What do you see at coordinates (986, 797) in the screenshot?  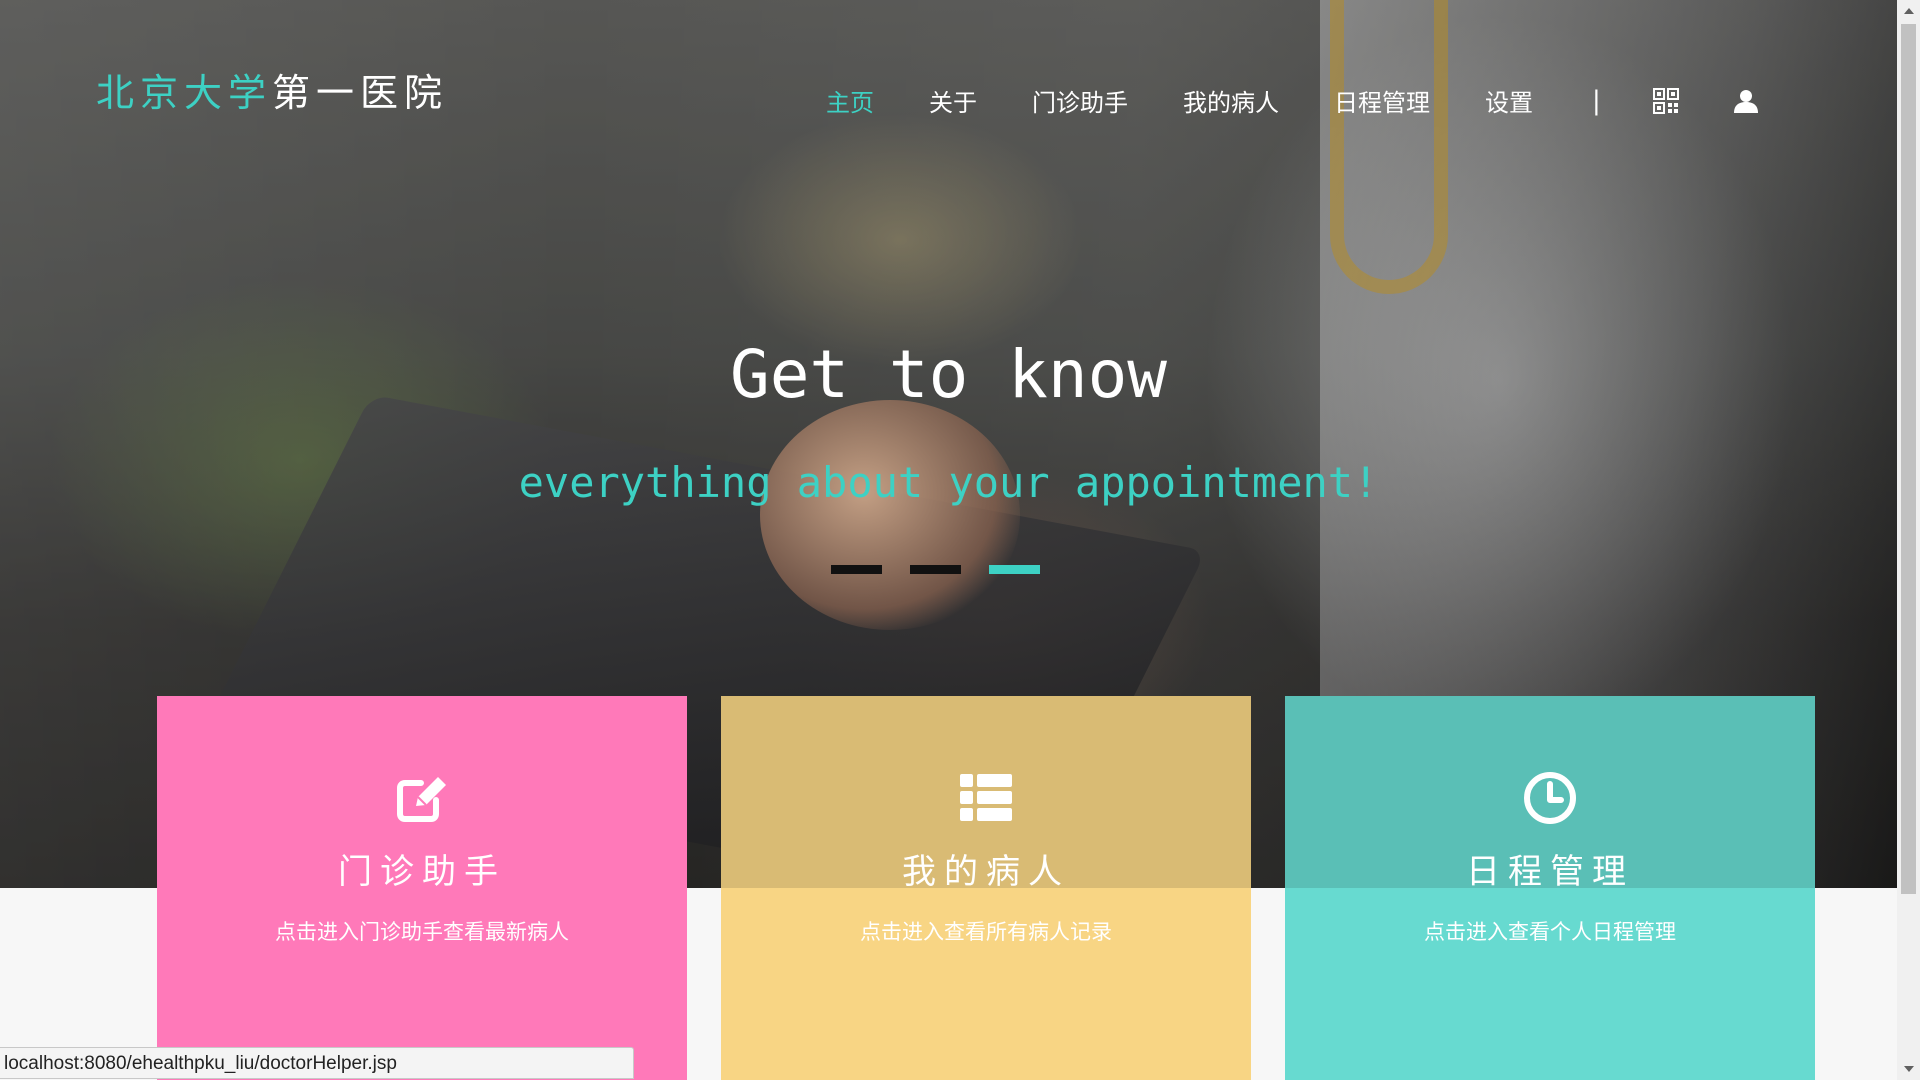 I see `list-icon` at bounding box center [986, 797].